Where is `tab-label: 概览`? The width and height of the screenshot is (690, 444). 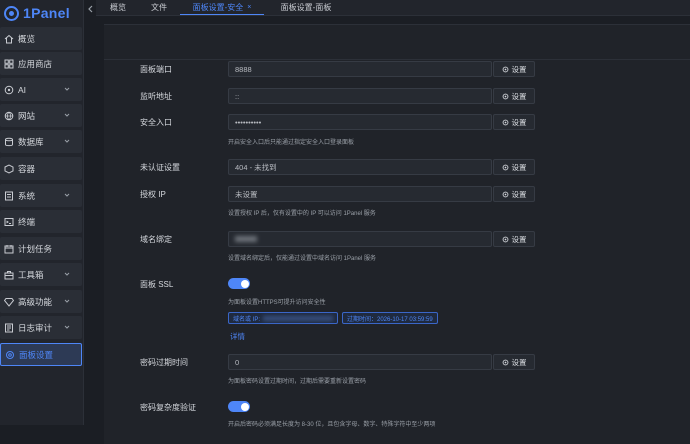
tab-label: 概览 is located at coordinates (118, 7).